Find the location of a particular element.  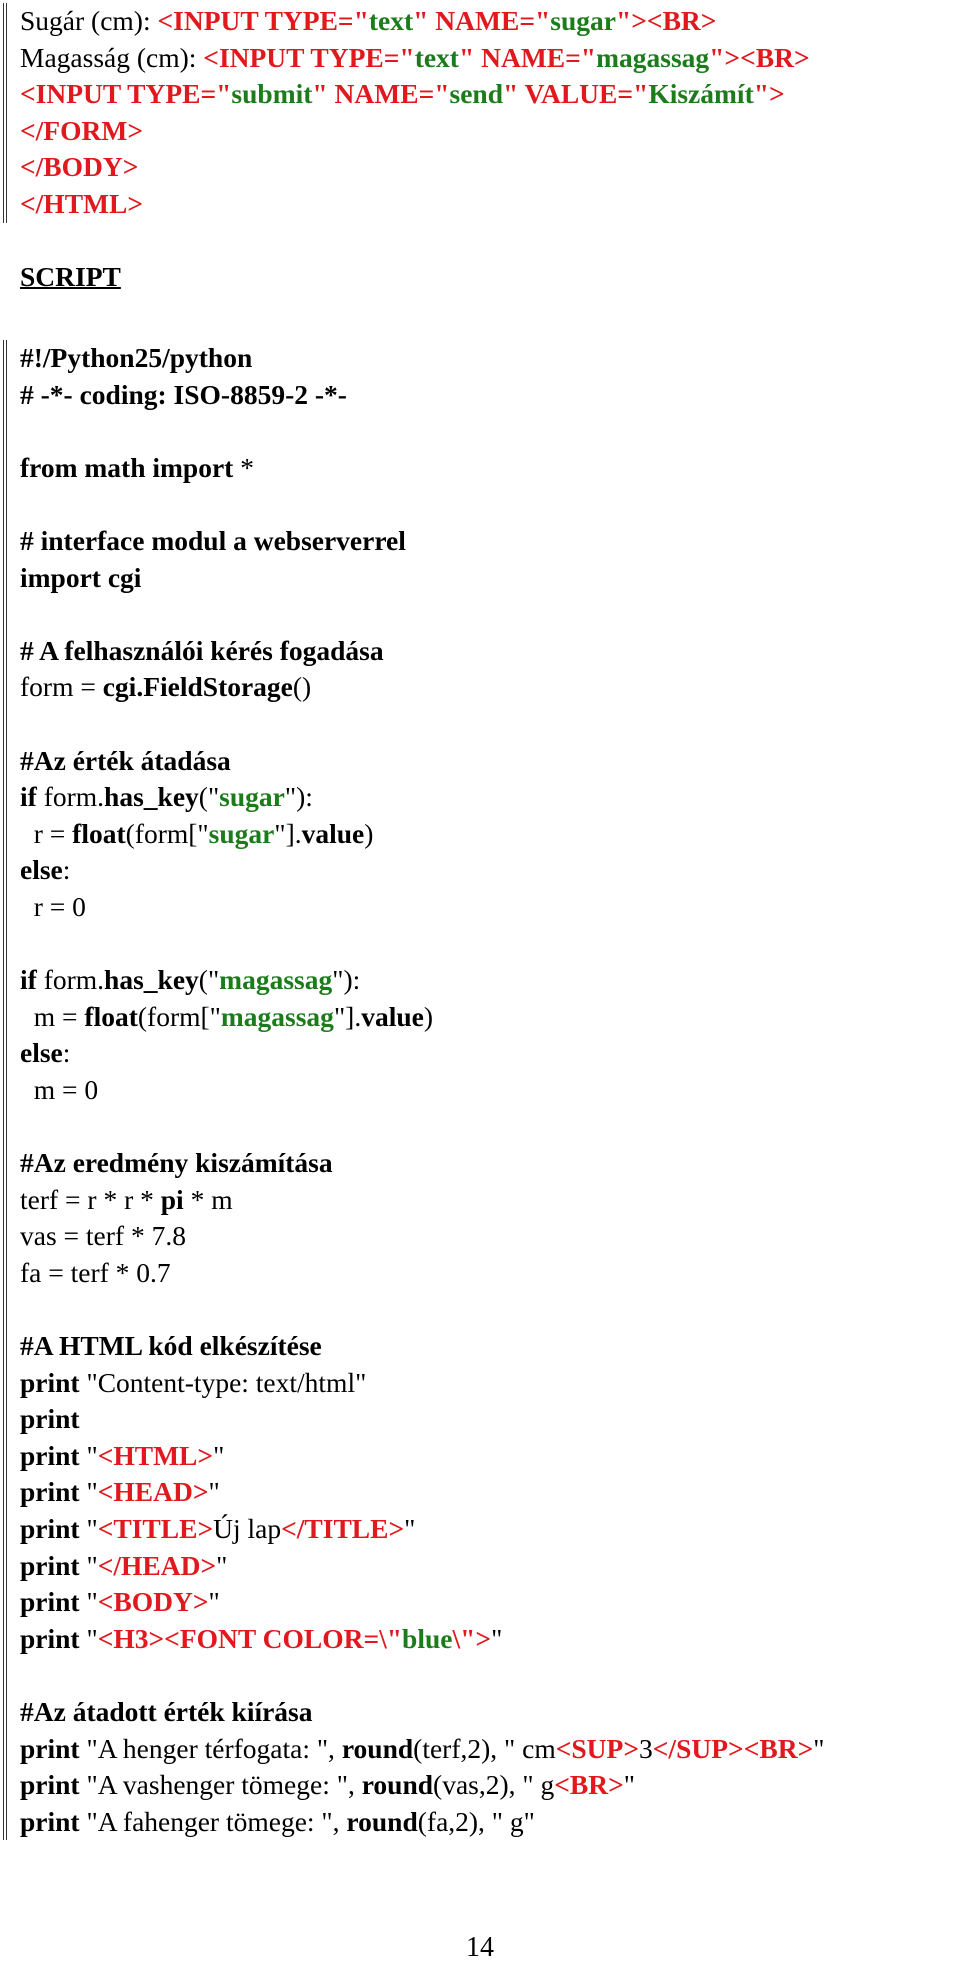

code-line: # -*- coding: ISO-8859-2 -*- is located at coordinates (422, 395).